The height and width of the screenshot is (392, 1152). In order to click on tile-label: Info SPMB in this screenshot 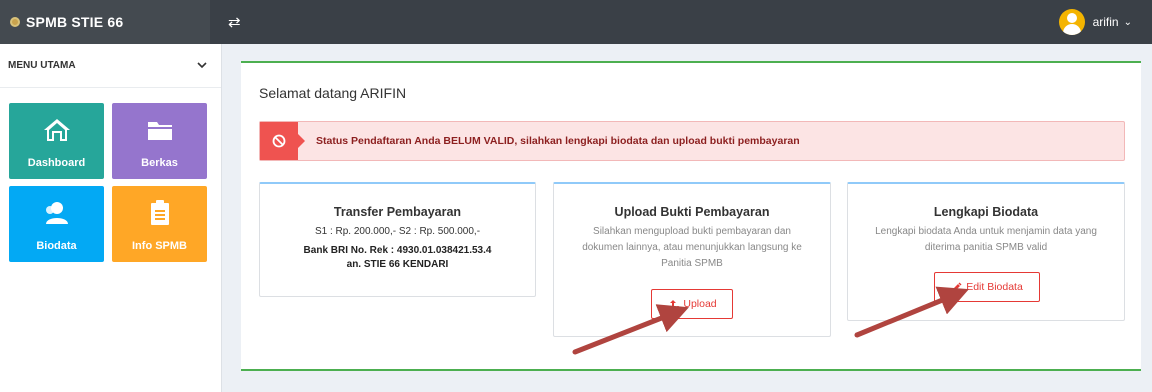, I will do `click(159, 246)`.